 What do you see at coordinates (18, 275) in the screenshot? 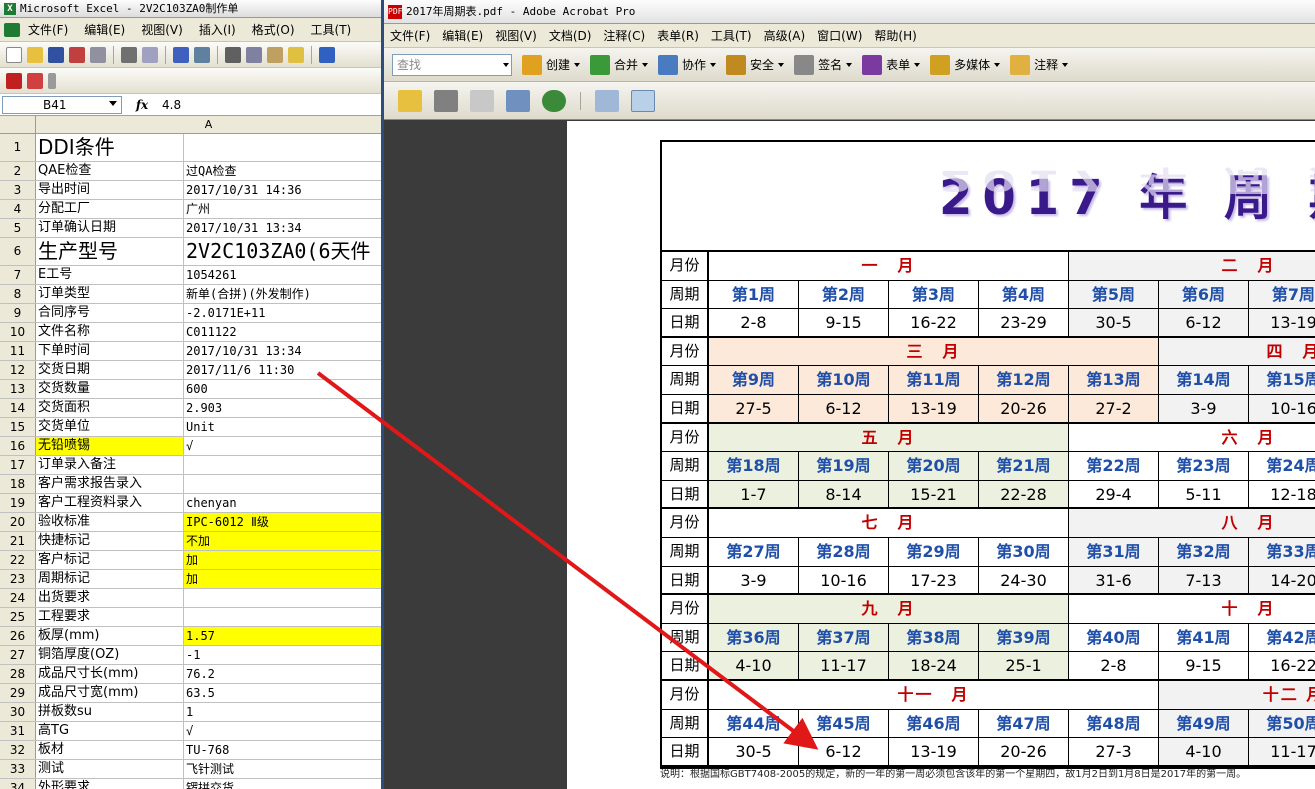
I see `row-header: 7` at bounding box center [18, 275].